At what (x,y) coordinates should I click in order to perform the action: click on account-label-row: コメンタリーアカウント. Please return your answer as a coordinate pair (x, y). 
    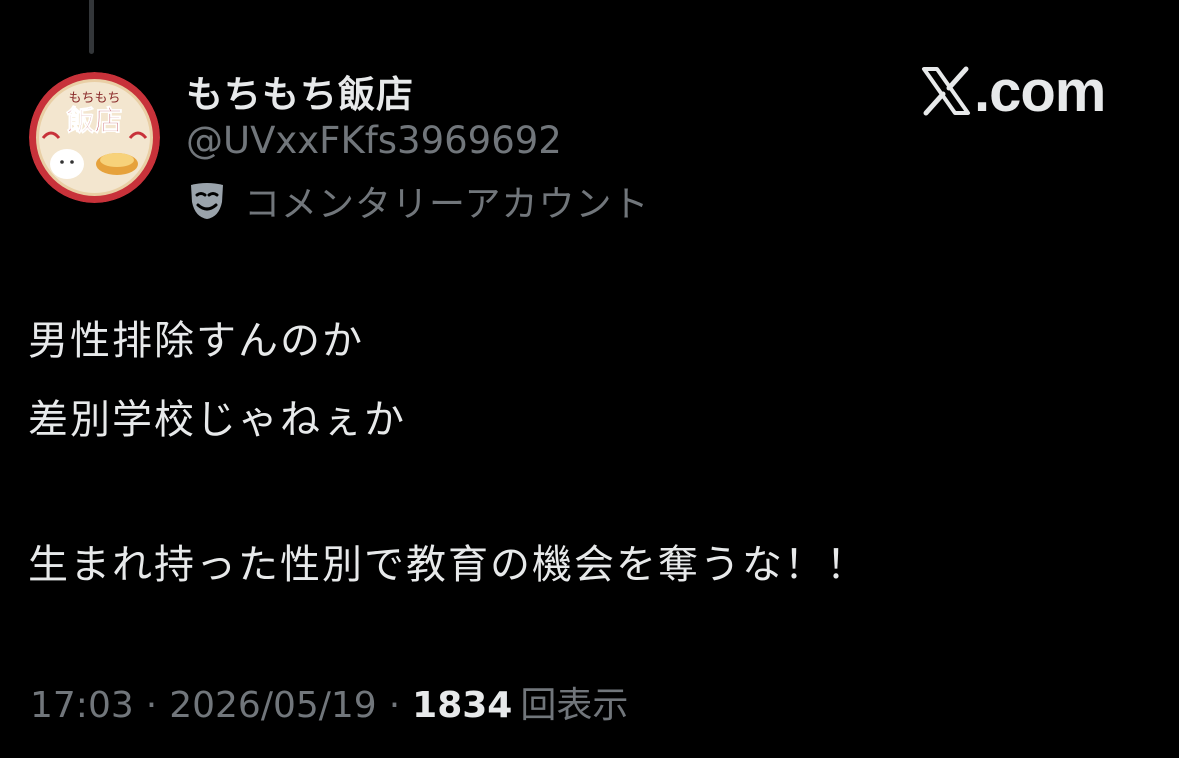
    Looking at the image, I should click on (418, 201).